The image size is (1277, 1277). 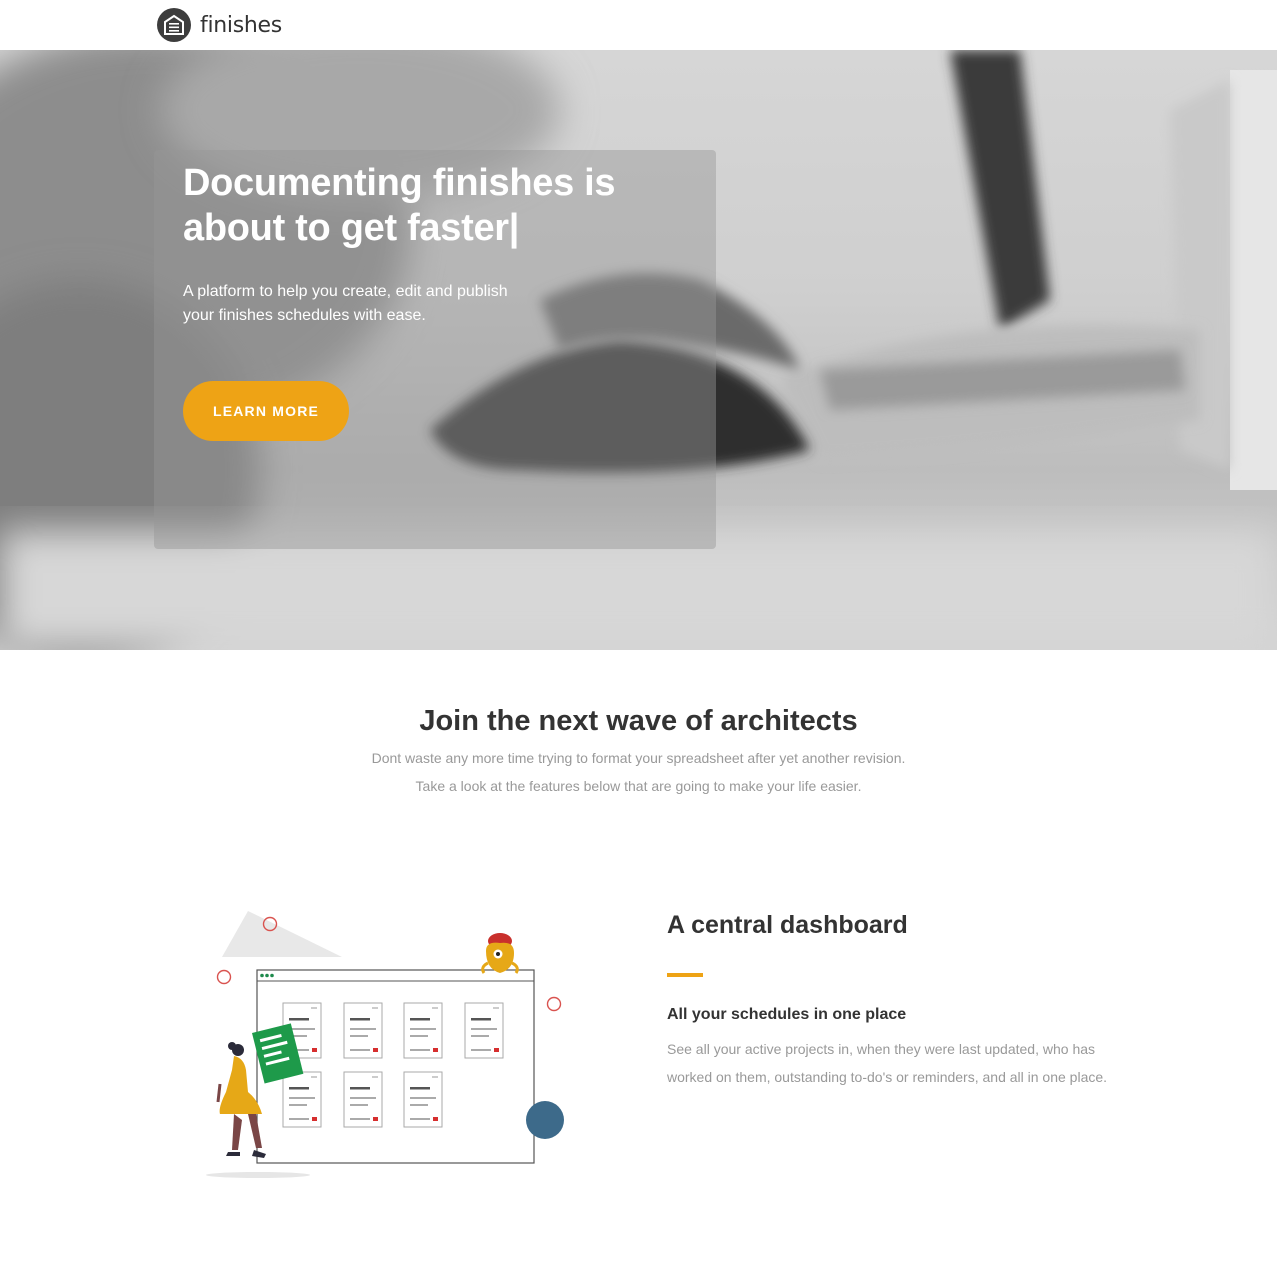 I want to click on hero-title-line1: Documenting finishes is, so click(x=399, y=183).